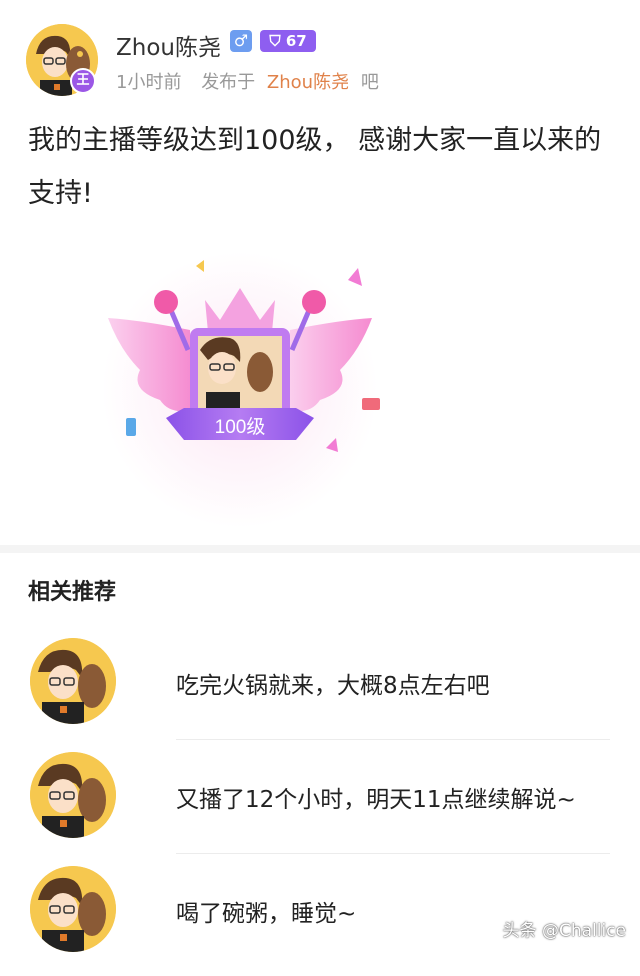 This screenshot has width=640, height=976. I want to click on forum-suffix: 吧, so click(370, 82).